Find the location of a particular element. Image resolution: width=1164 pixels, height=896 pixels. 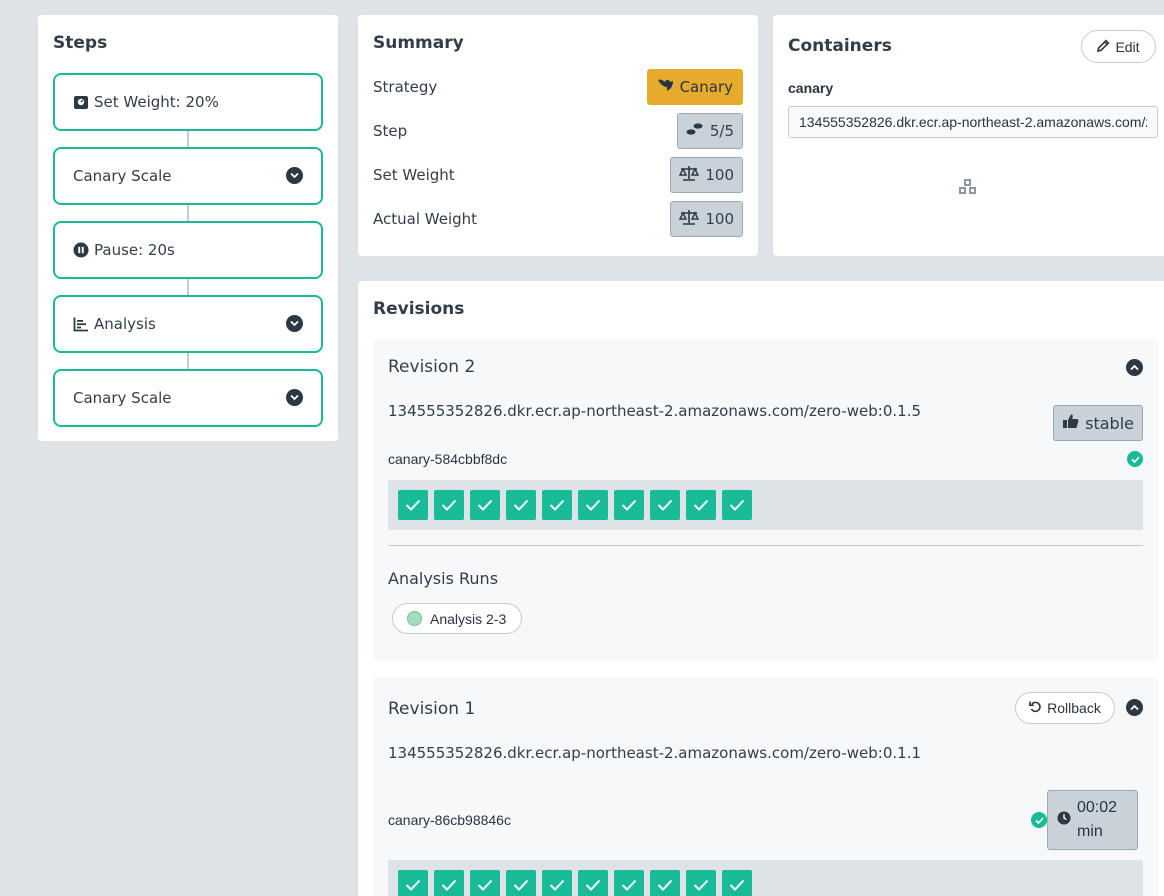

cubes-icon is located at coordinates (968, 189).